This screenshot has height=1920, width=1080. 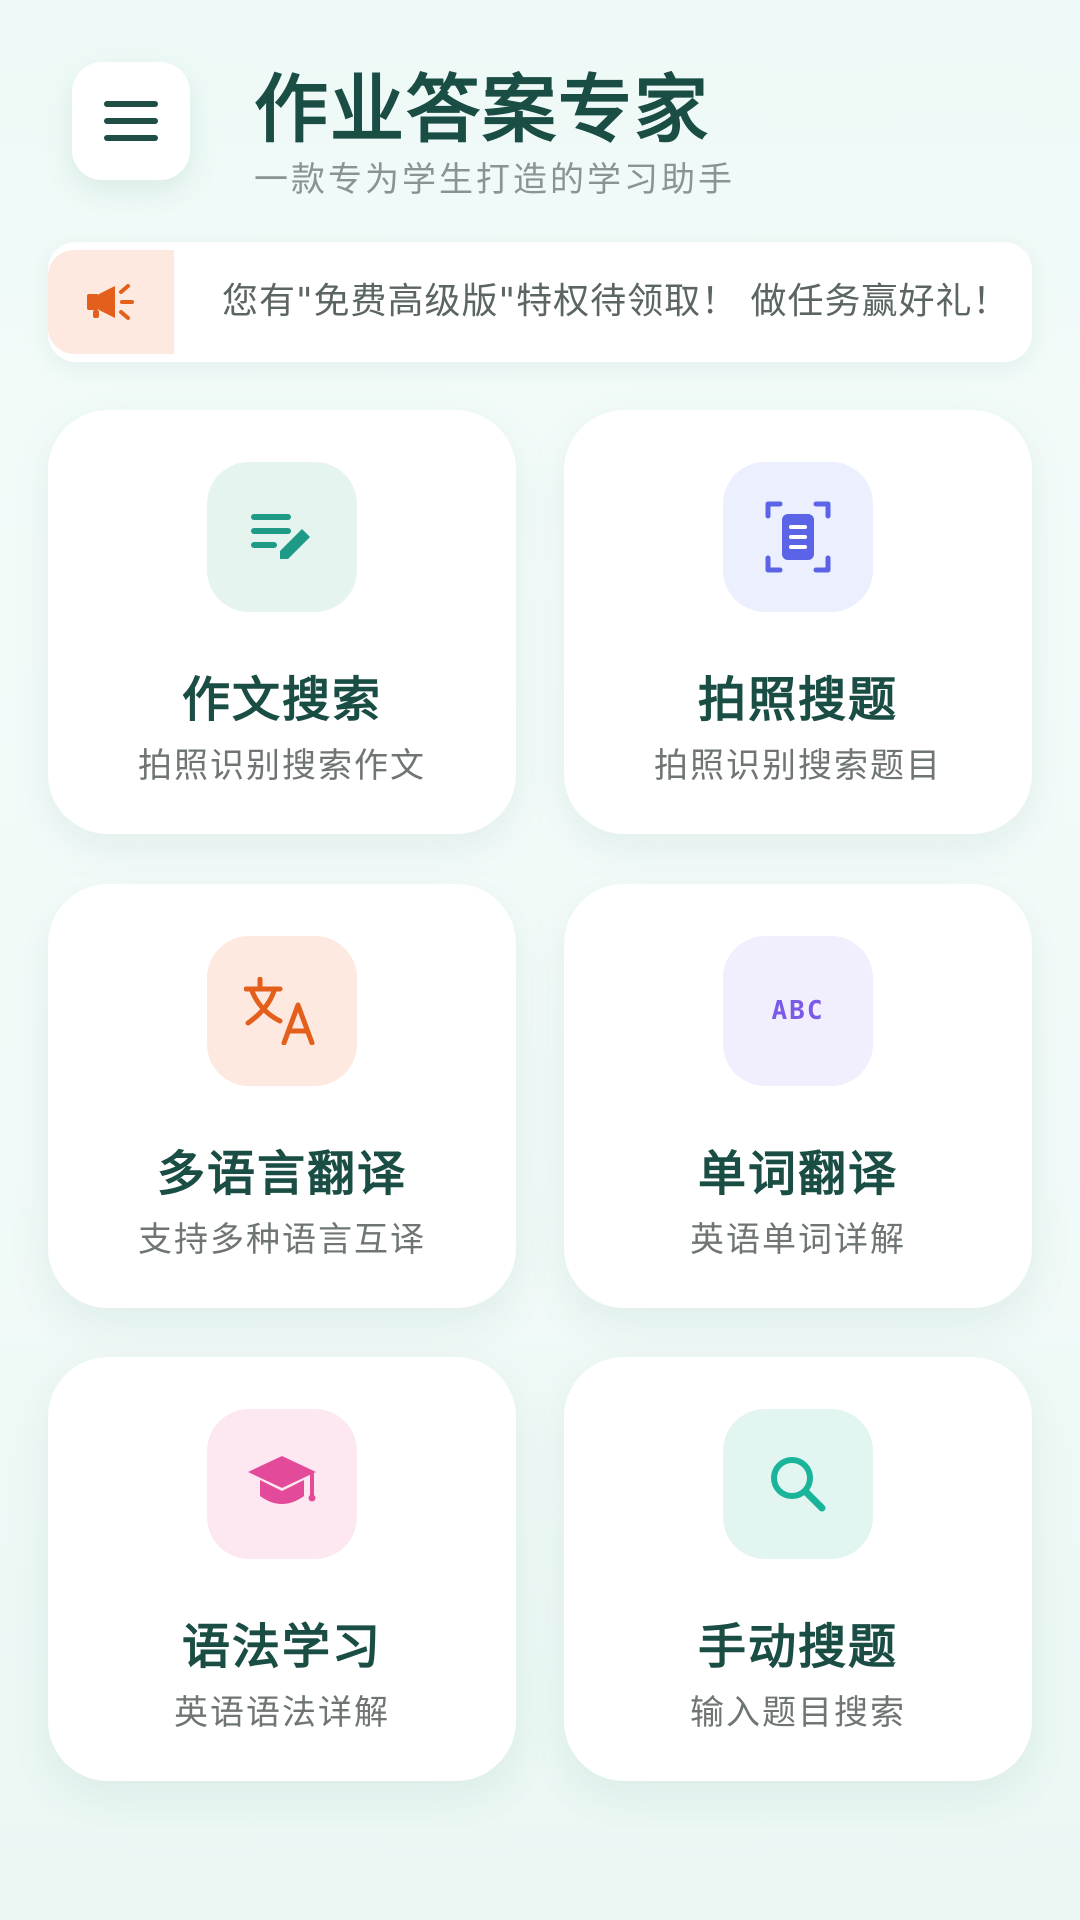 I want to click on search-icon, so click(x=798, y=1484).